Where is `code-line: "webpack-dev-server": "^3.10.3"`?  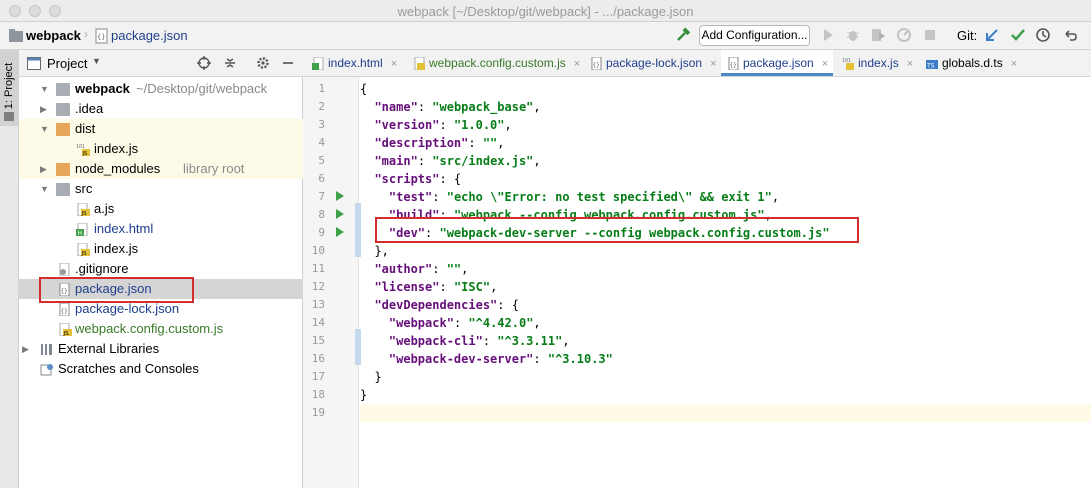 code-line: "webpack-dev-server": "^3.10.3" is located at coordinates (725, 359).